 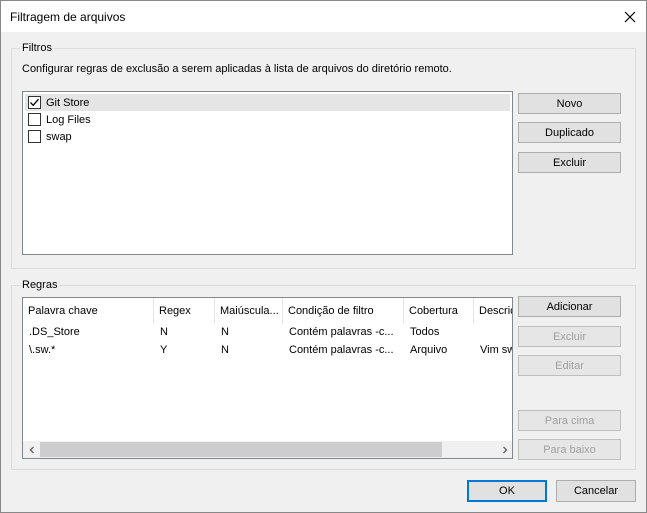 What do you see at coordinates (68, 119) in the screenshot?
I see `filter-label: Log Files` at bounding box center [68, 119].